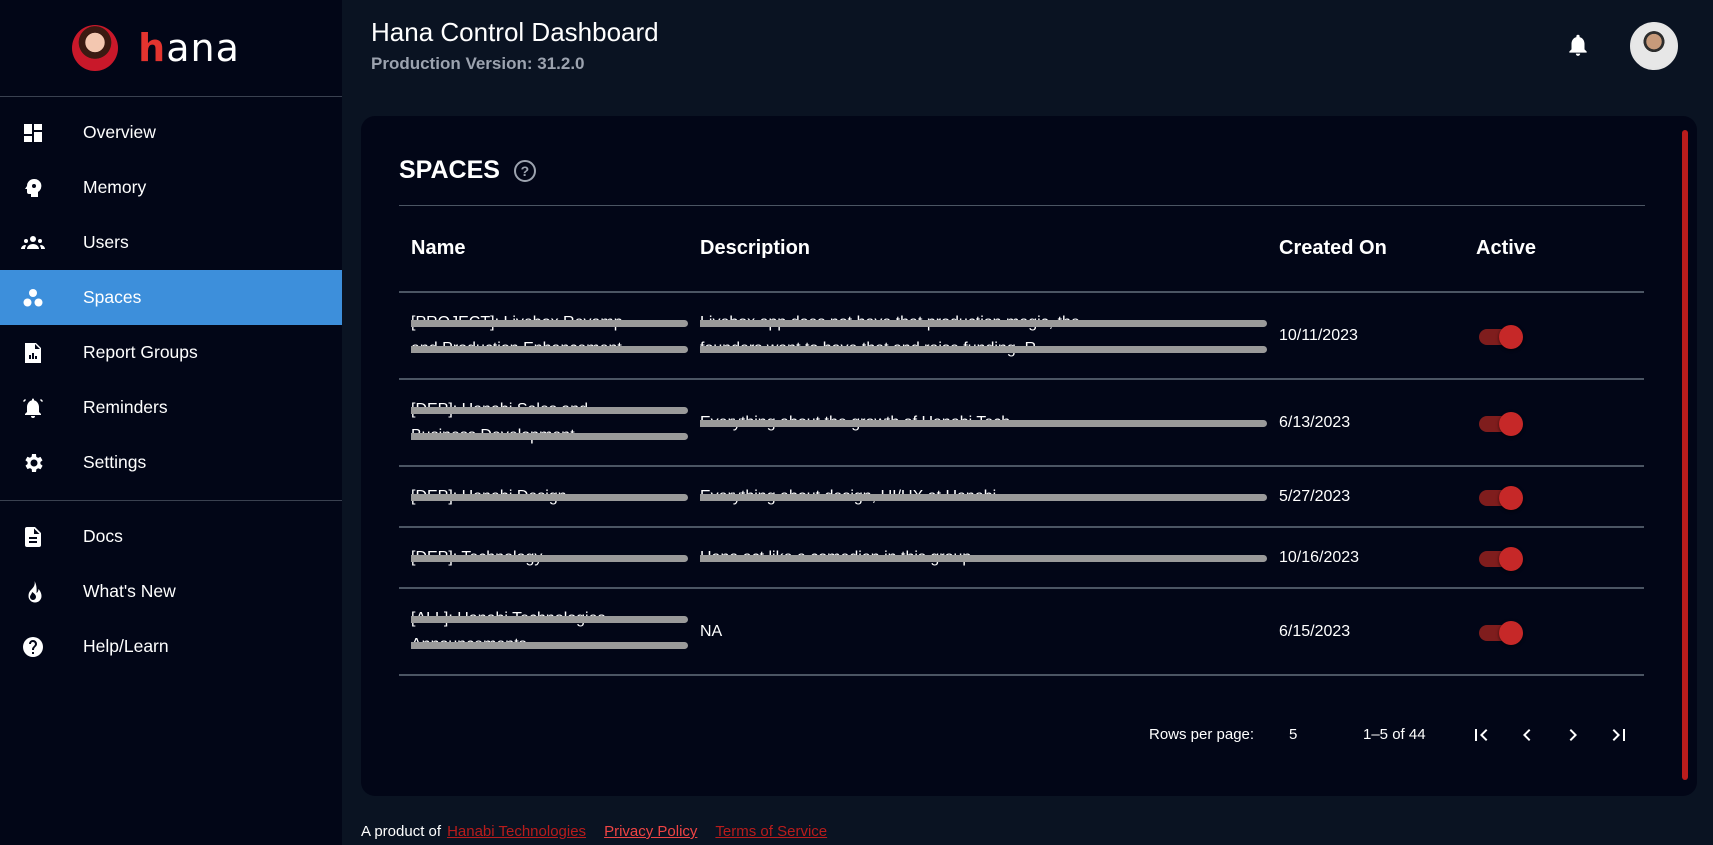 This screenshot has height=845, width=1713. What do you see at coordinates (549, 645) in the screenshot?
I see `name-line: Announcements` at bounding box center [549, 645].